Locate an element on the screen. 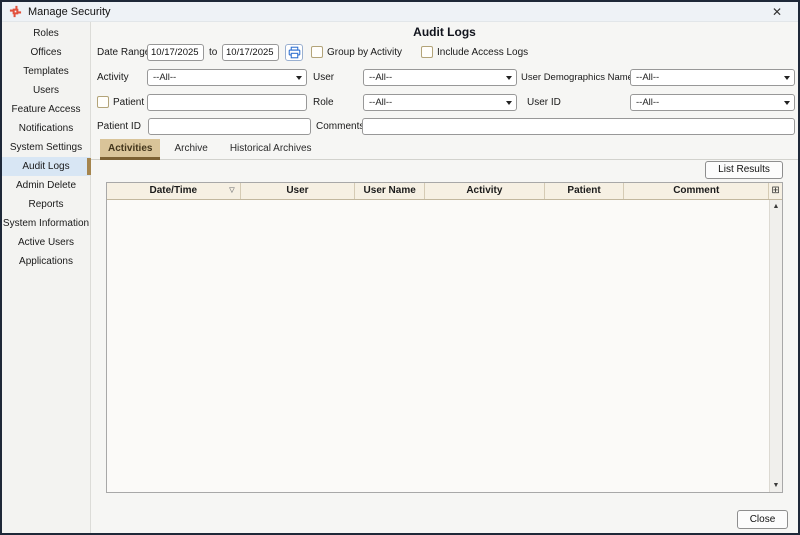  sidebar-item-users: Users is located at coordinates (46, 90).